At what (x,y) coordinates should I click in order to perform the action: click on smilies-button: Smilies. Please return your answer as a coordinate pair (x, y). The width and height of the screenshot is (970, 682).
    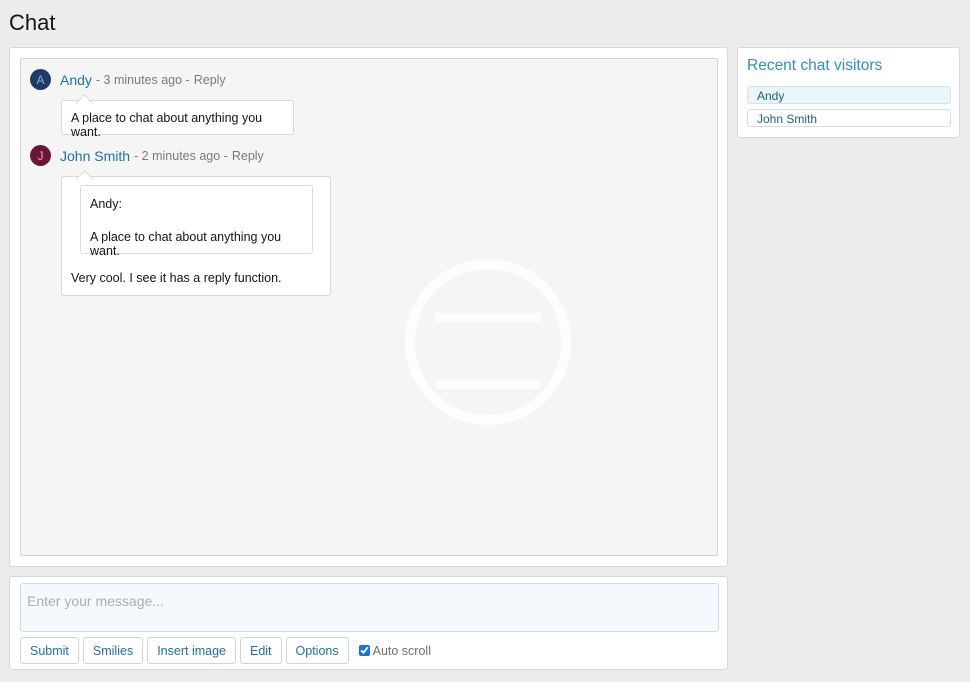
    Looking at the image, I should click on (113, 650).